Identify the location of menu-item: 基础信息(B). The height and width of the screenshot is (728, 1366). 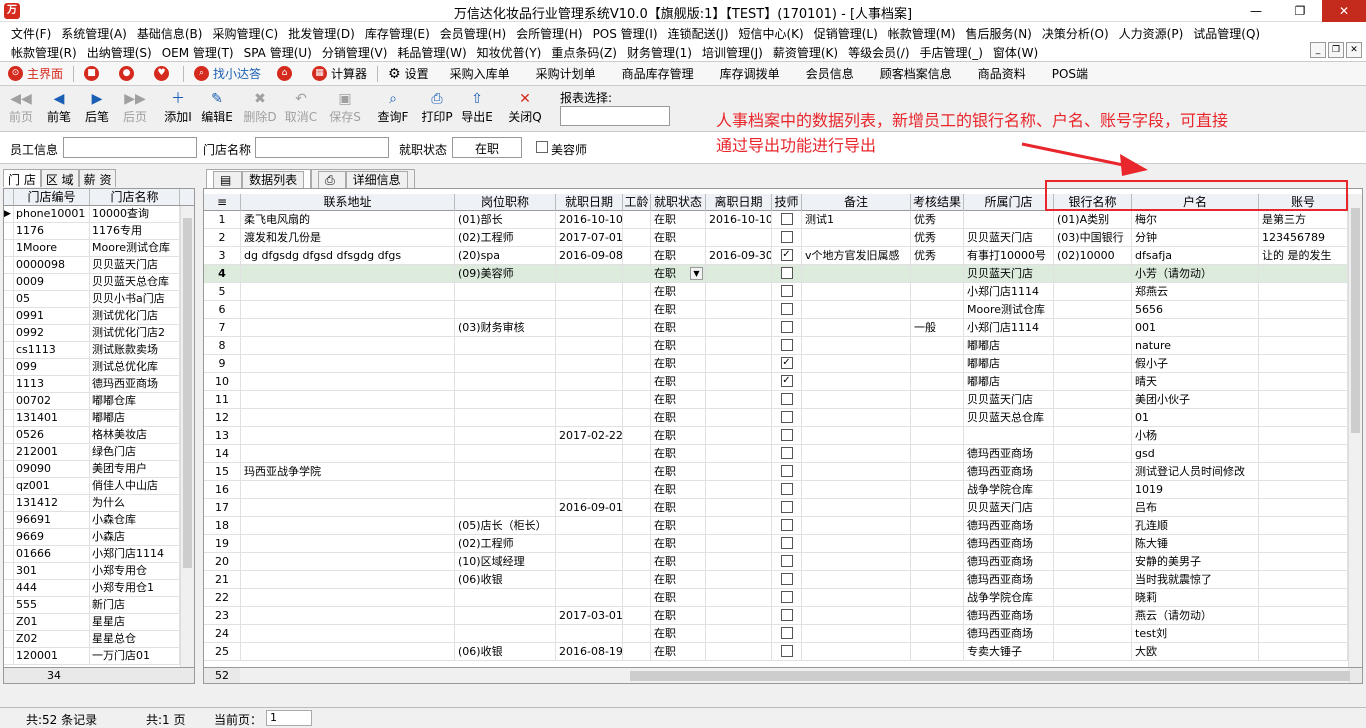
(170, 32).